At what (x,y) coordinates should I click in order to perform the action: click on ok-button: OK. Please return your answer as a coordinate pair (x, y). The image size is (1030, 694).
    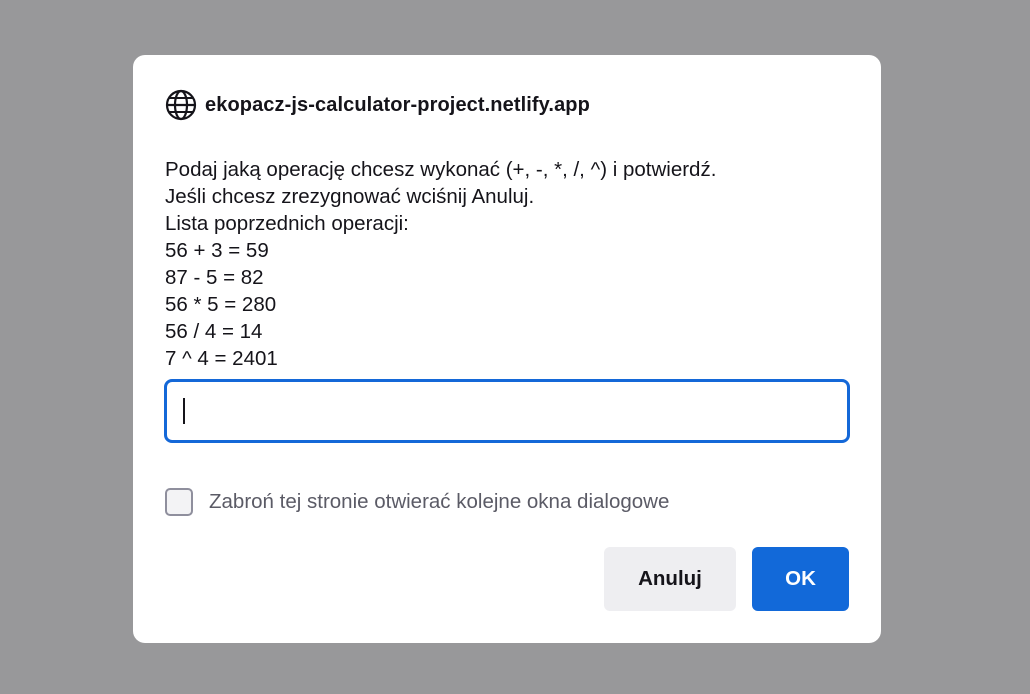
    Looking at the image, I should click on (800, 579).